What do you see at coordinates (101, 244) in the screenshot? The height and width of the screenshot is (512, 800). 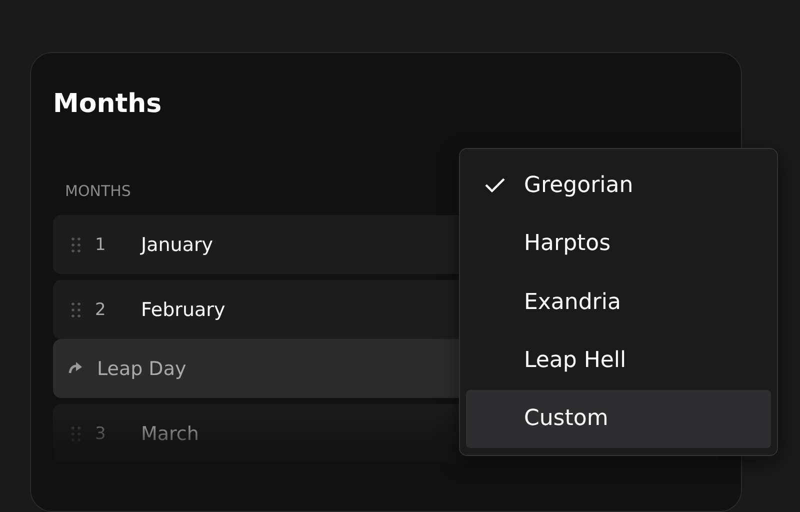 I see `month-number: 1` at bounding box center [101, 244].